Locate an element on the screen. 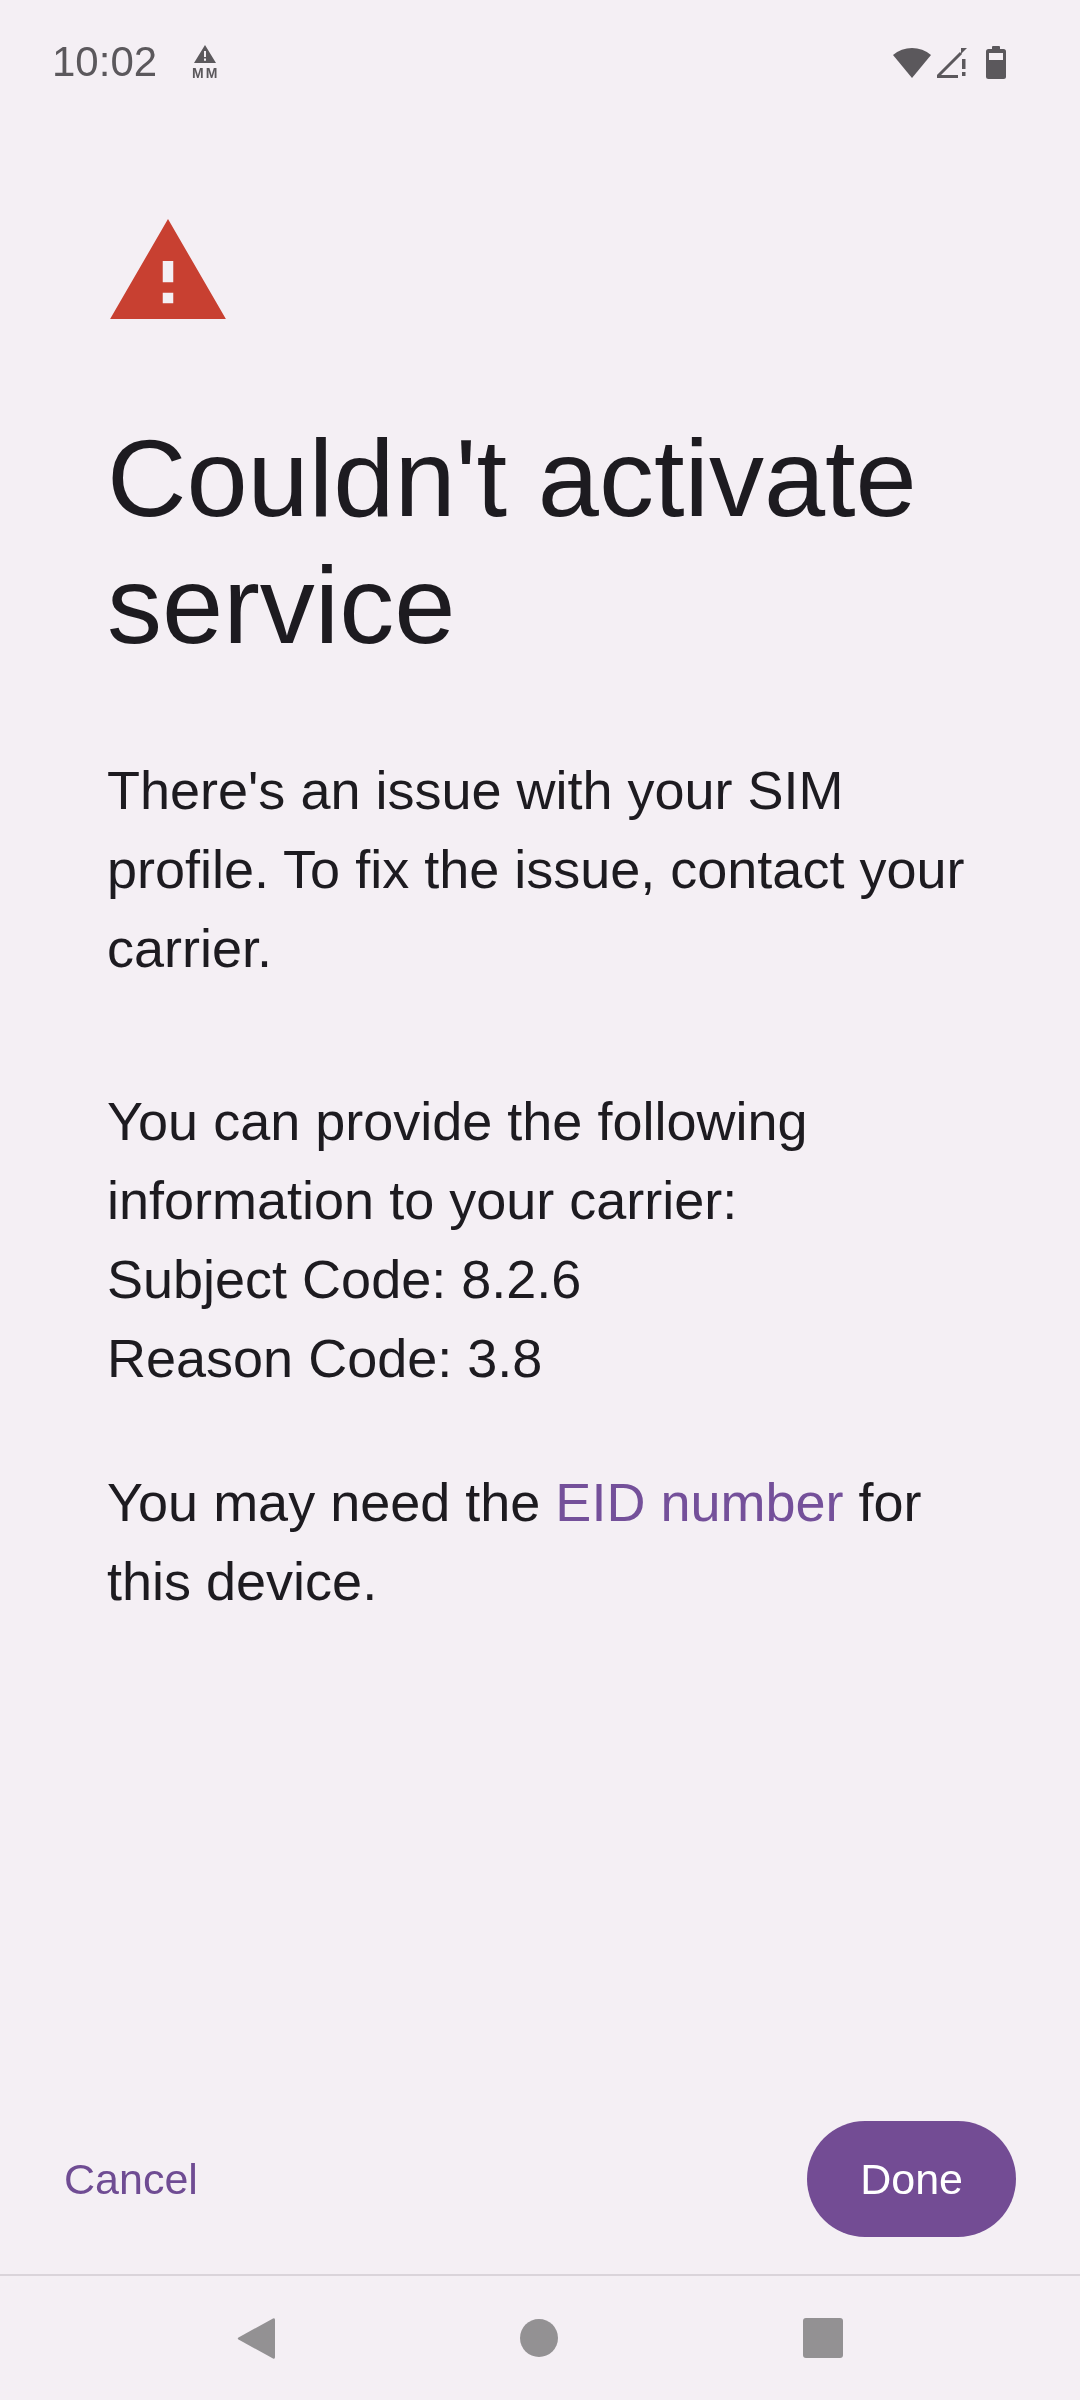 The height and width of the screenshot is (2400, 1080). wifi-icon is located at coordinates (912, 62).